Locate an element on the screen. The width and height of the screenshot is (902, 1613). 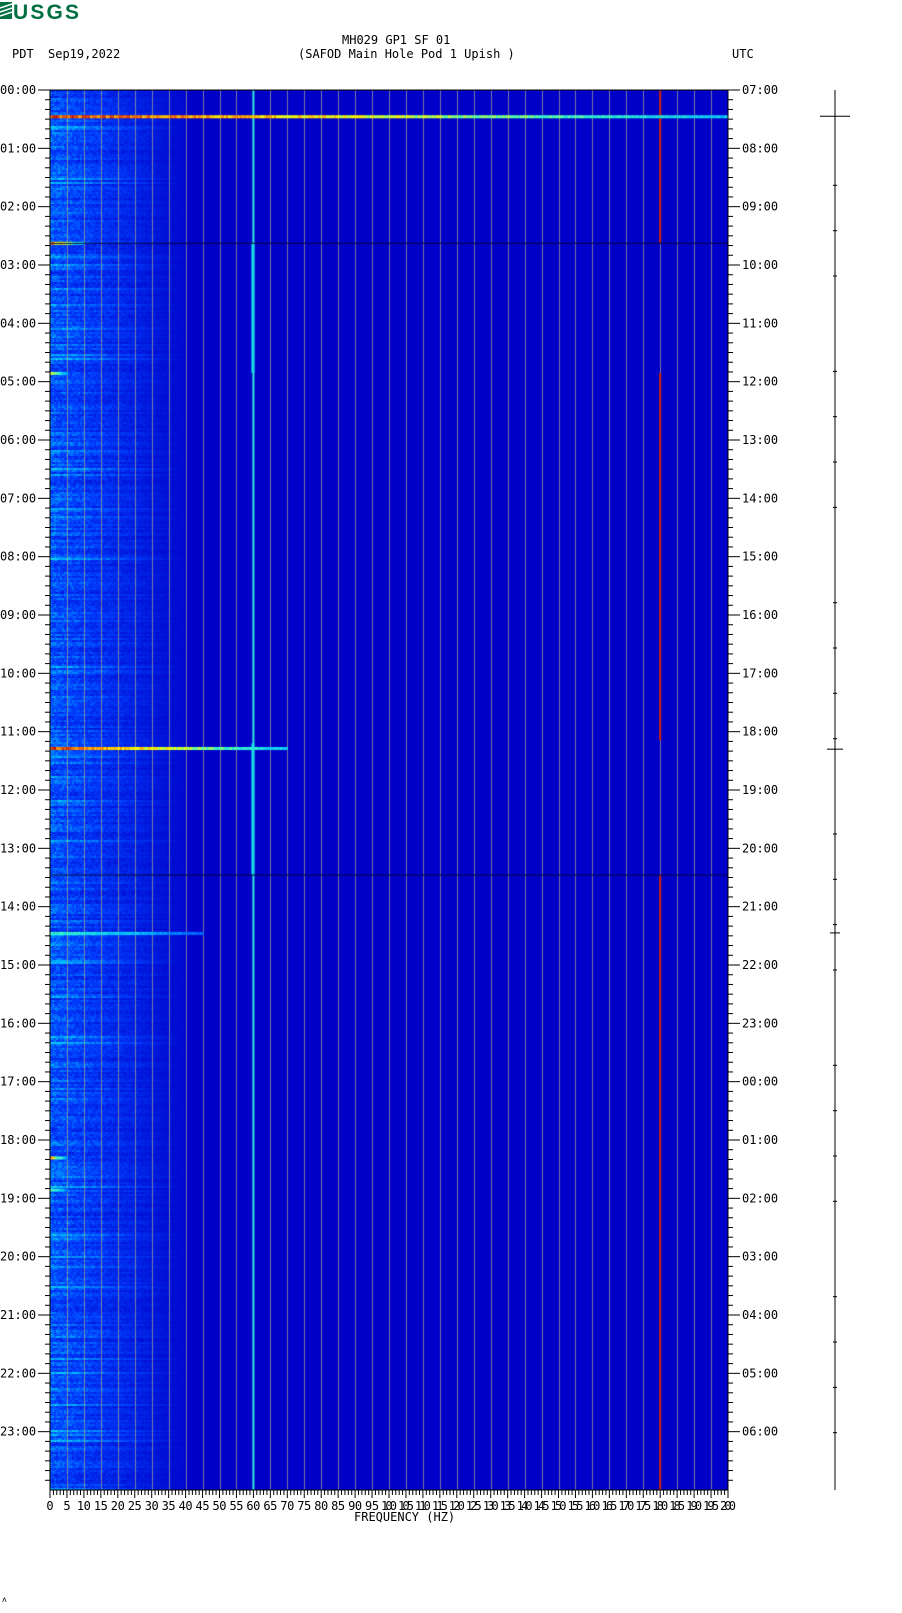
x-tick-label: 160 is located at coordinates (592, 1506).